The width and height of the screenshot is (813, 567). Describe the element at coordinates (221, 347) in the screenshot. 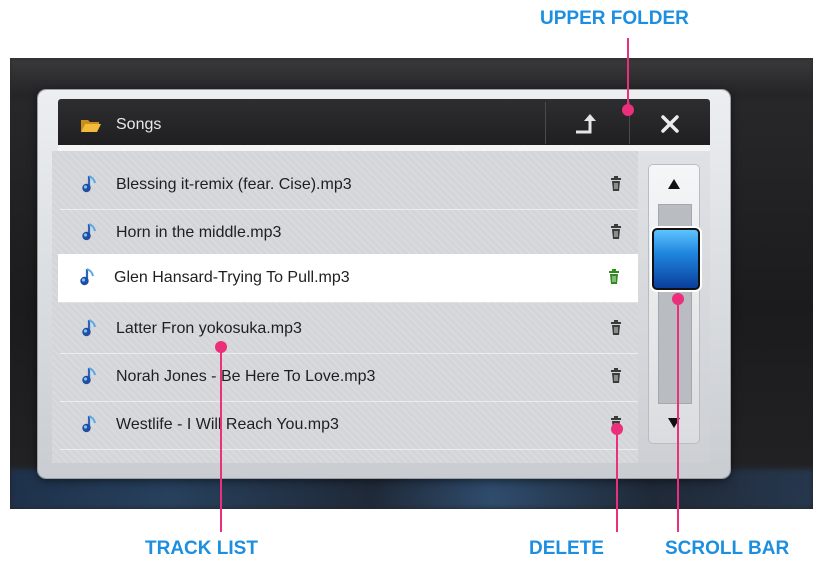

I see `callout-dot-track-list` at that location.